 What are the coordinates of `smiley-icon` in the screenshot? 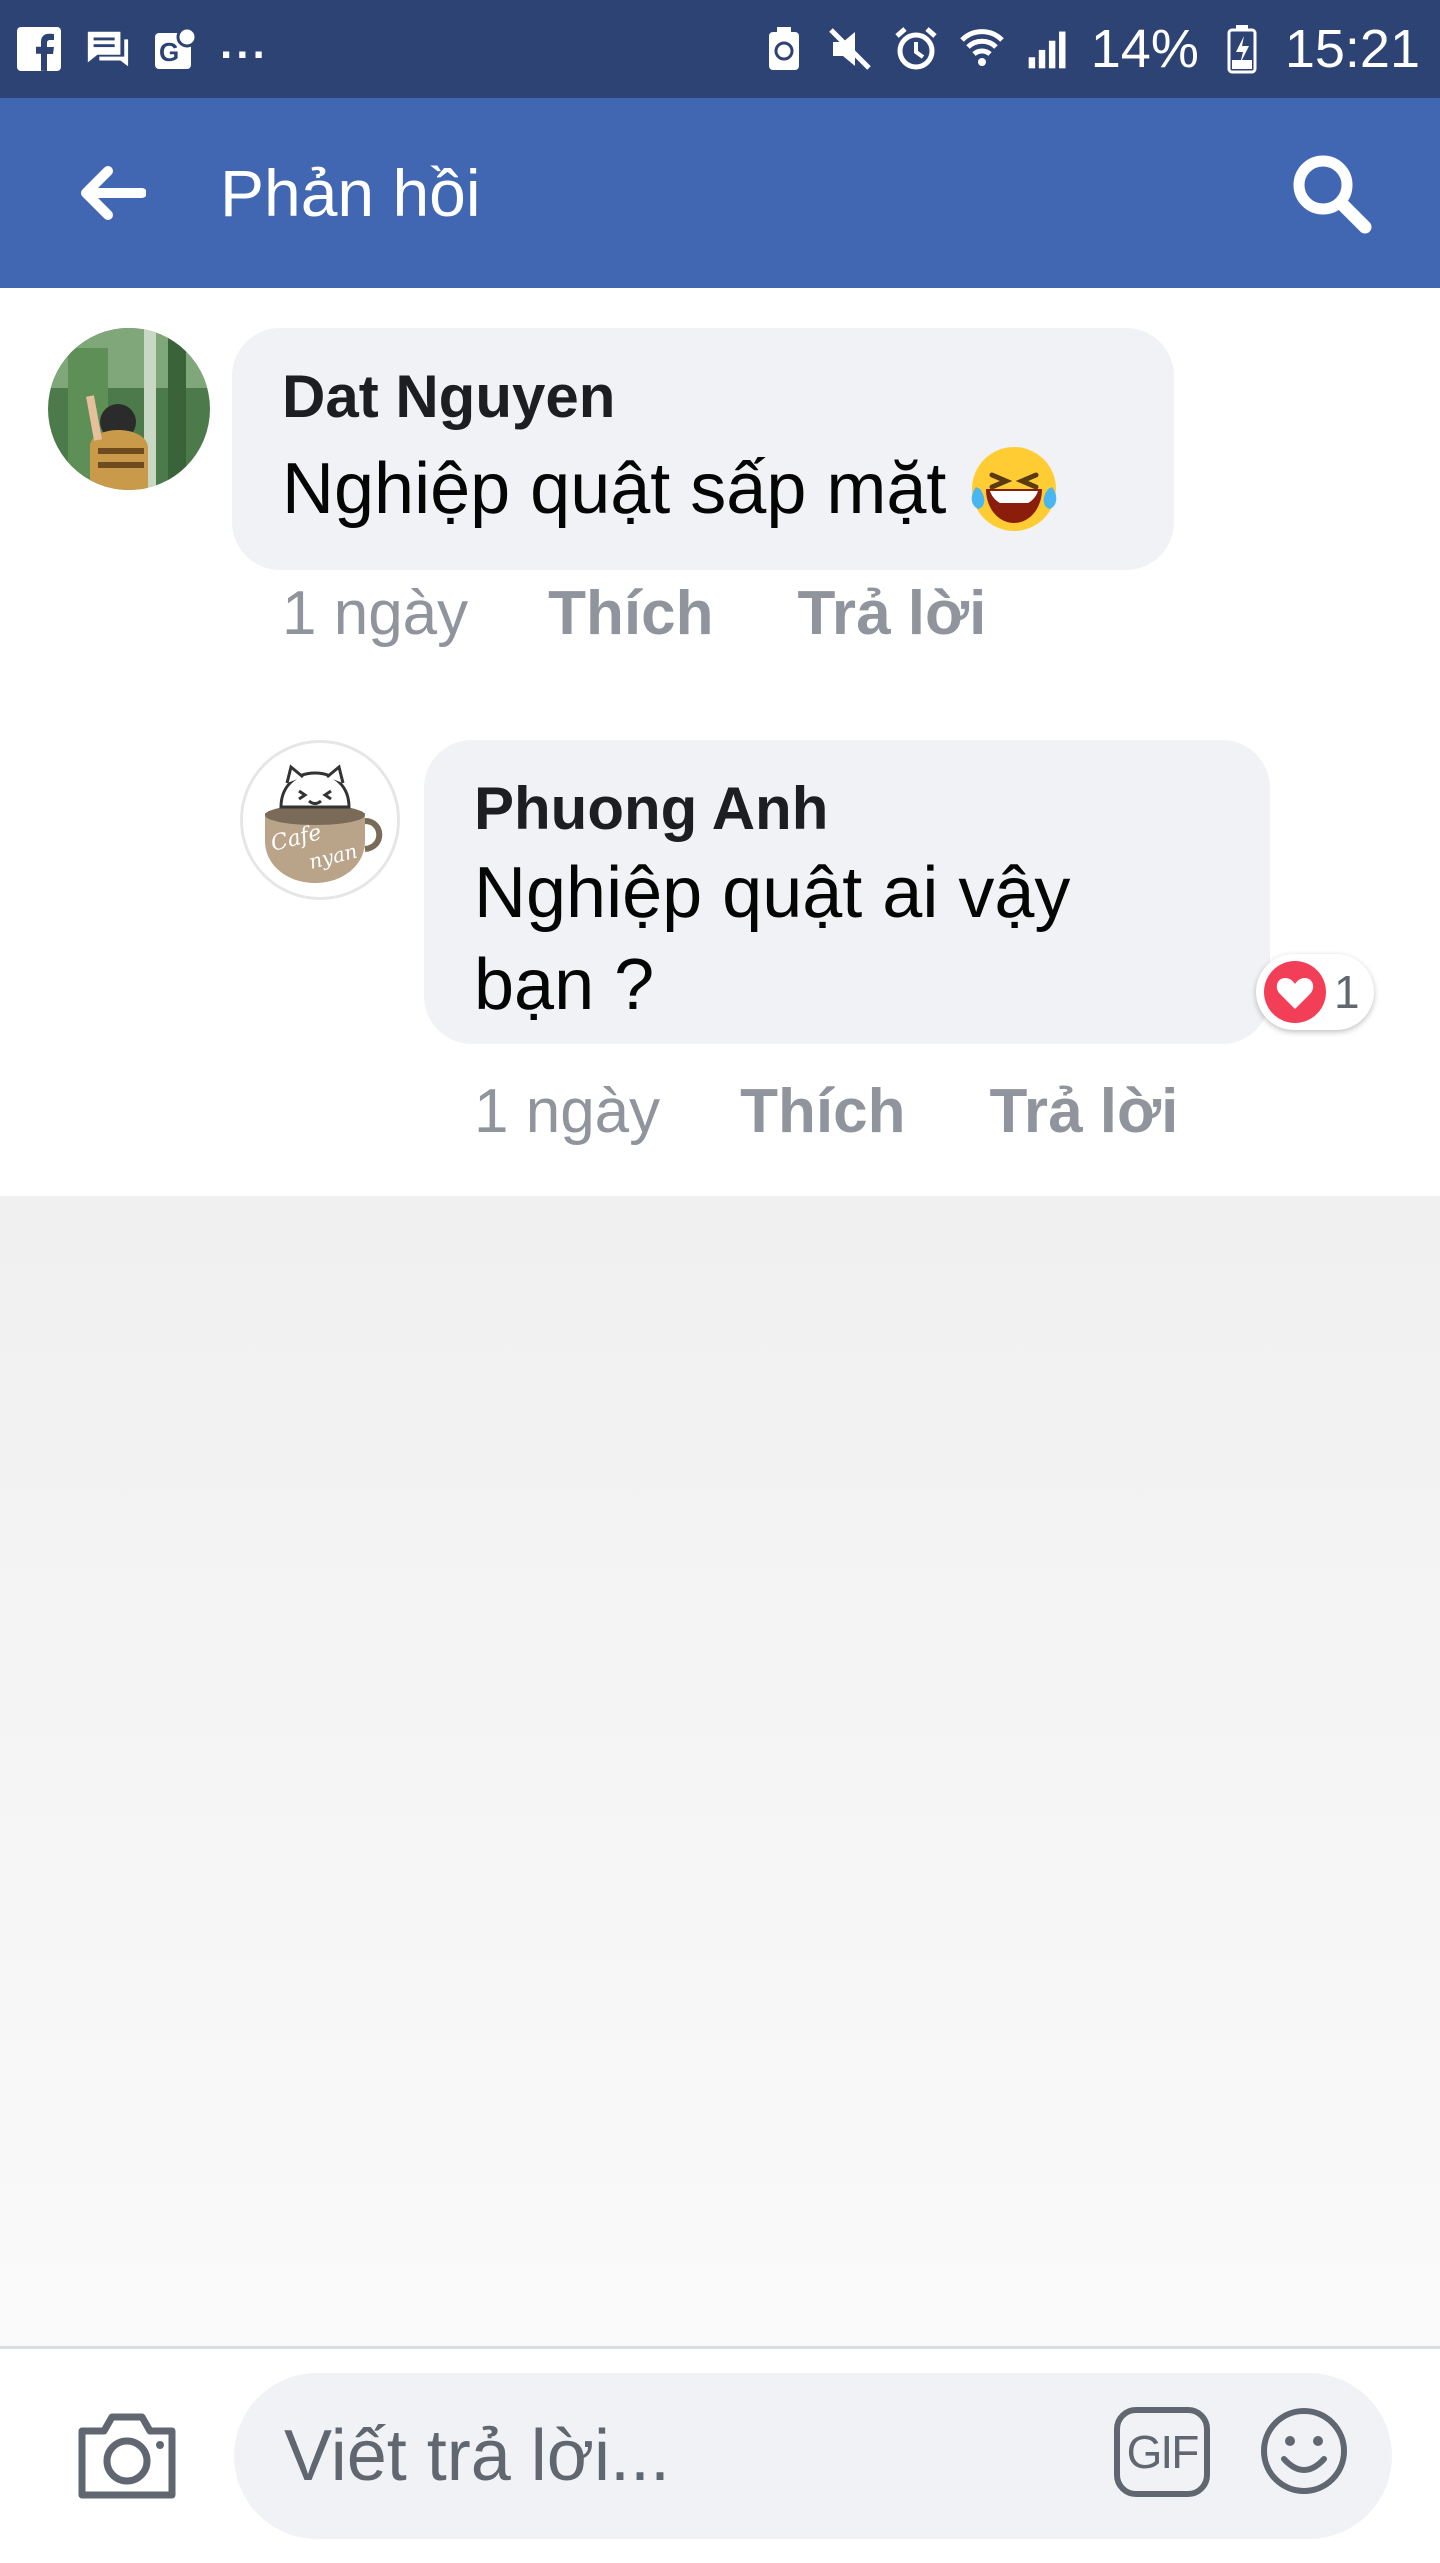 It's located at (1304, 2451).